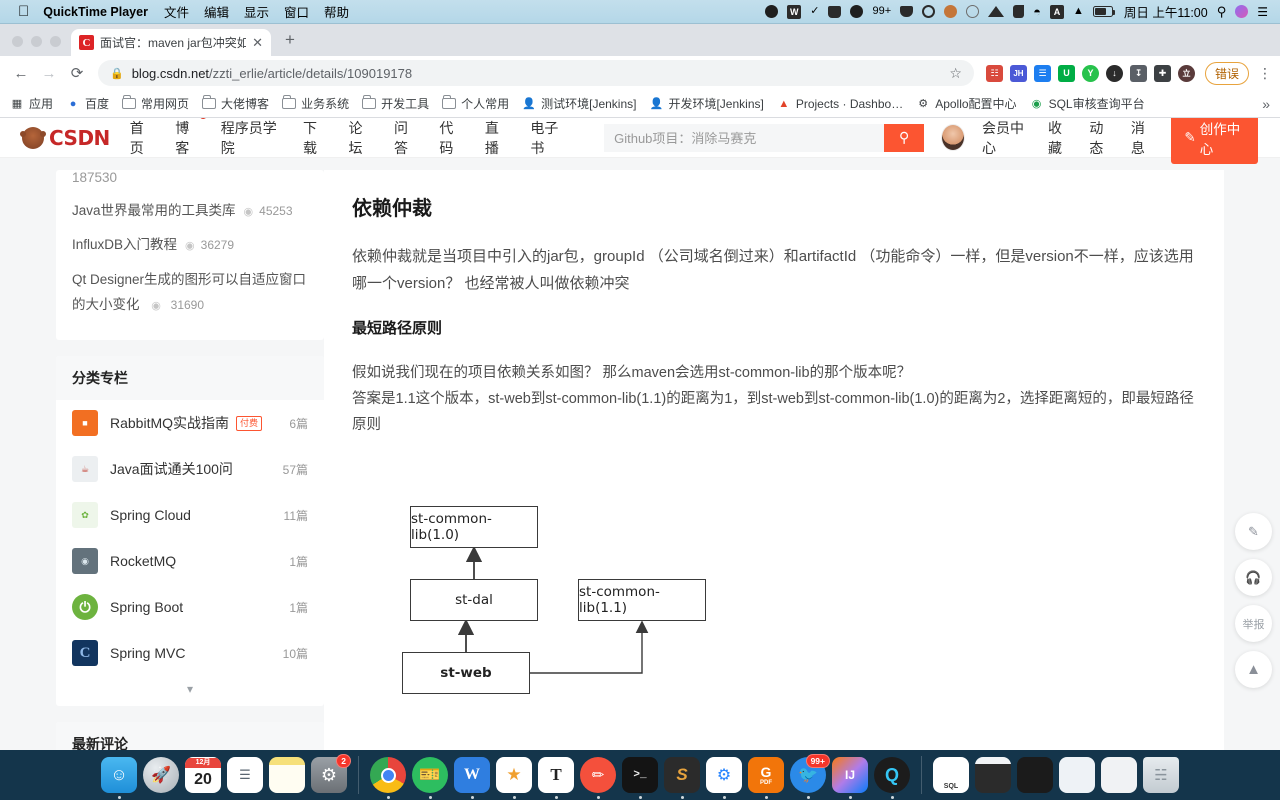  Describe the element at coordinates (190, 293) in the screenshot. I see `list-item: Qt Designer生成的图形可以自适应窗口的大小变化 ◉ 31690` at that location.